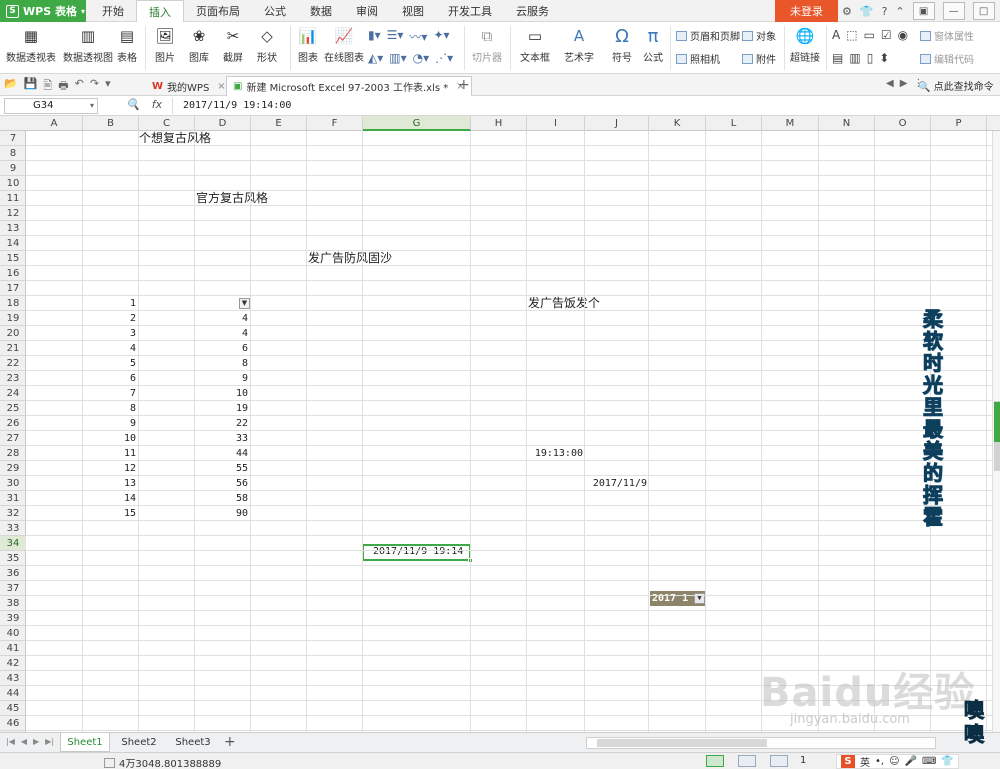  I want to click on label-control-icon: A, so click(836, 35).